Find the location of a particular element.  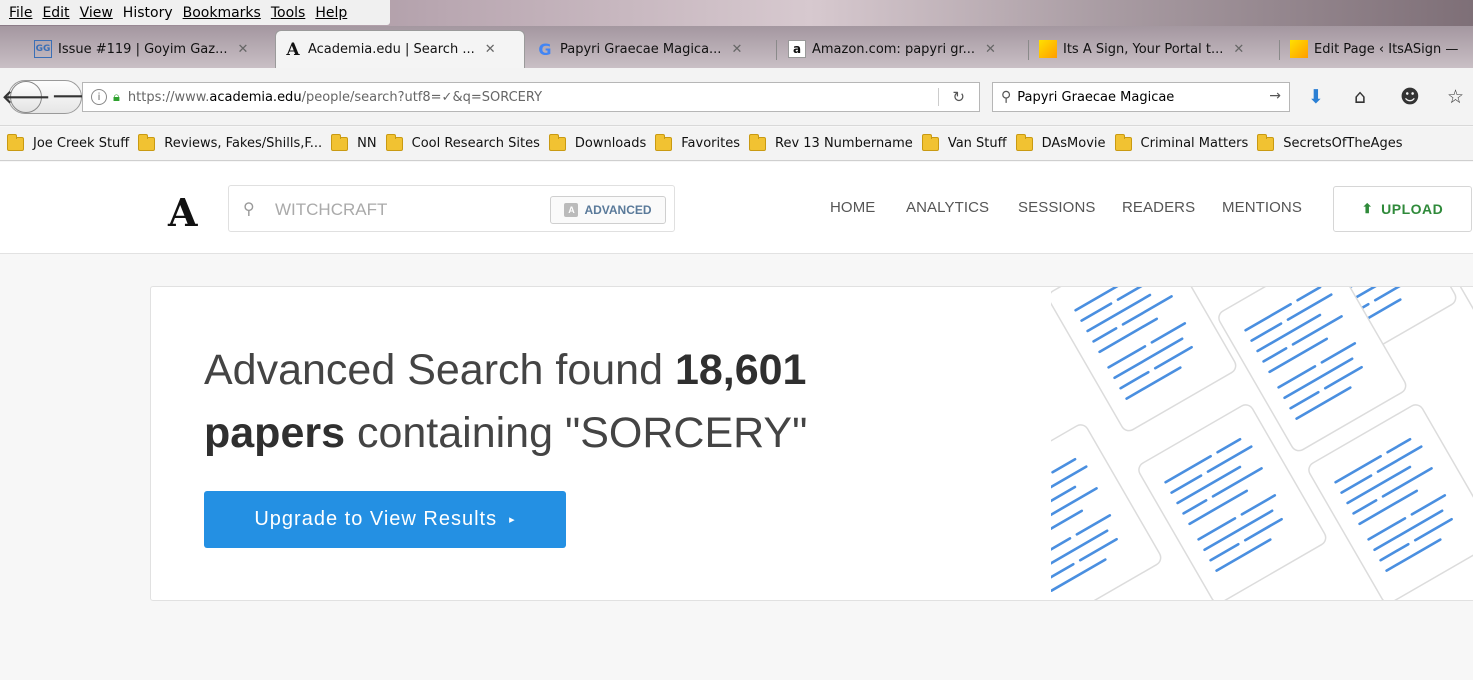

bookmark-folder: Cool Research Sites is located at coordinates (462, 142).